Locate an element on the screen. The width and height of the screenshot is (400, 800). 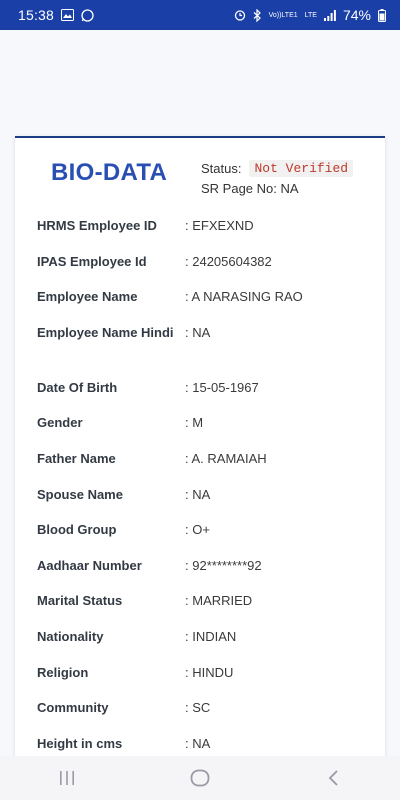
field-value: 15-05-1967 is located at coordinates (222, 387).